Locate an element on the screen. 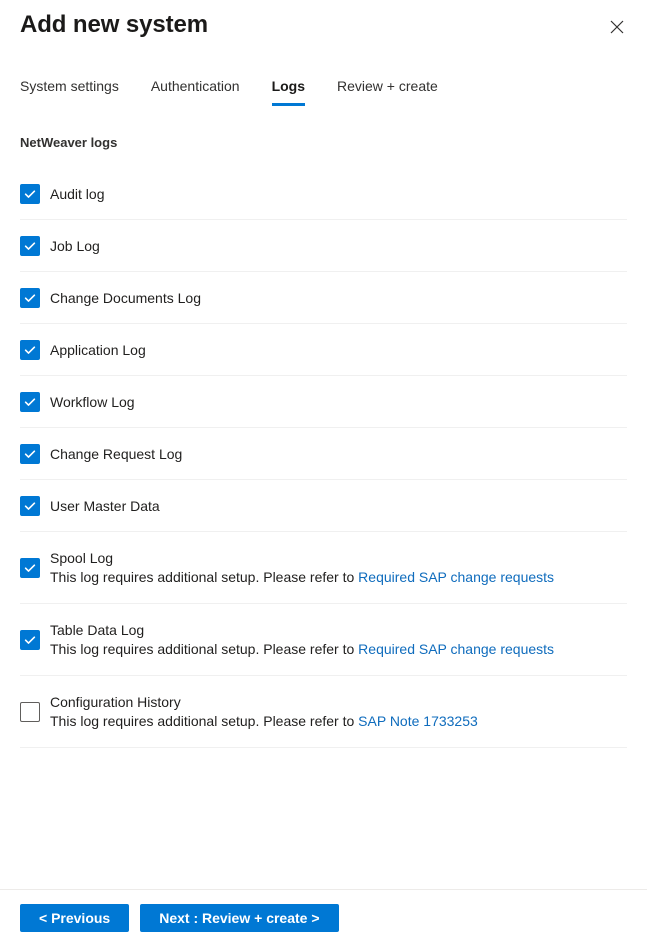 The image size is (647, 946). log-text: Workflow Log is located at coordinates (338, 402).